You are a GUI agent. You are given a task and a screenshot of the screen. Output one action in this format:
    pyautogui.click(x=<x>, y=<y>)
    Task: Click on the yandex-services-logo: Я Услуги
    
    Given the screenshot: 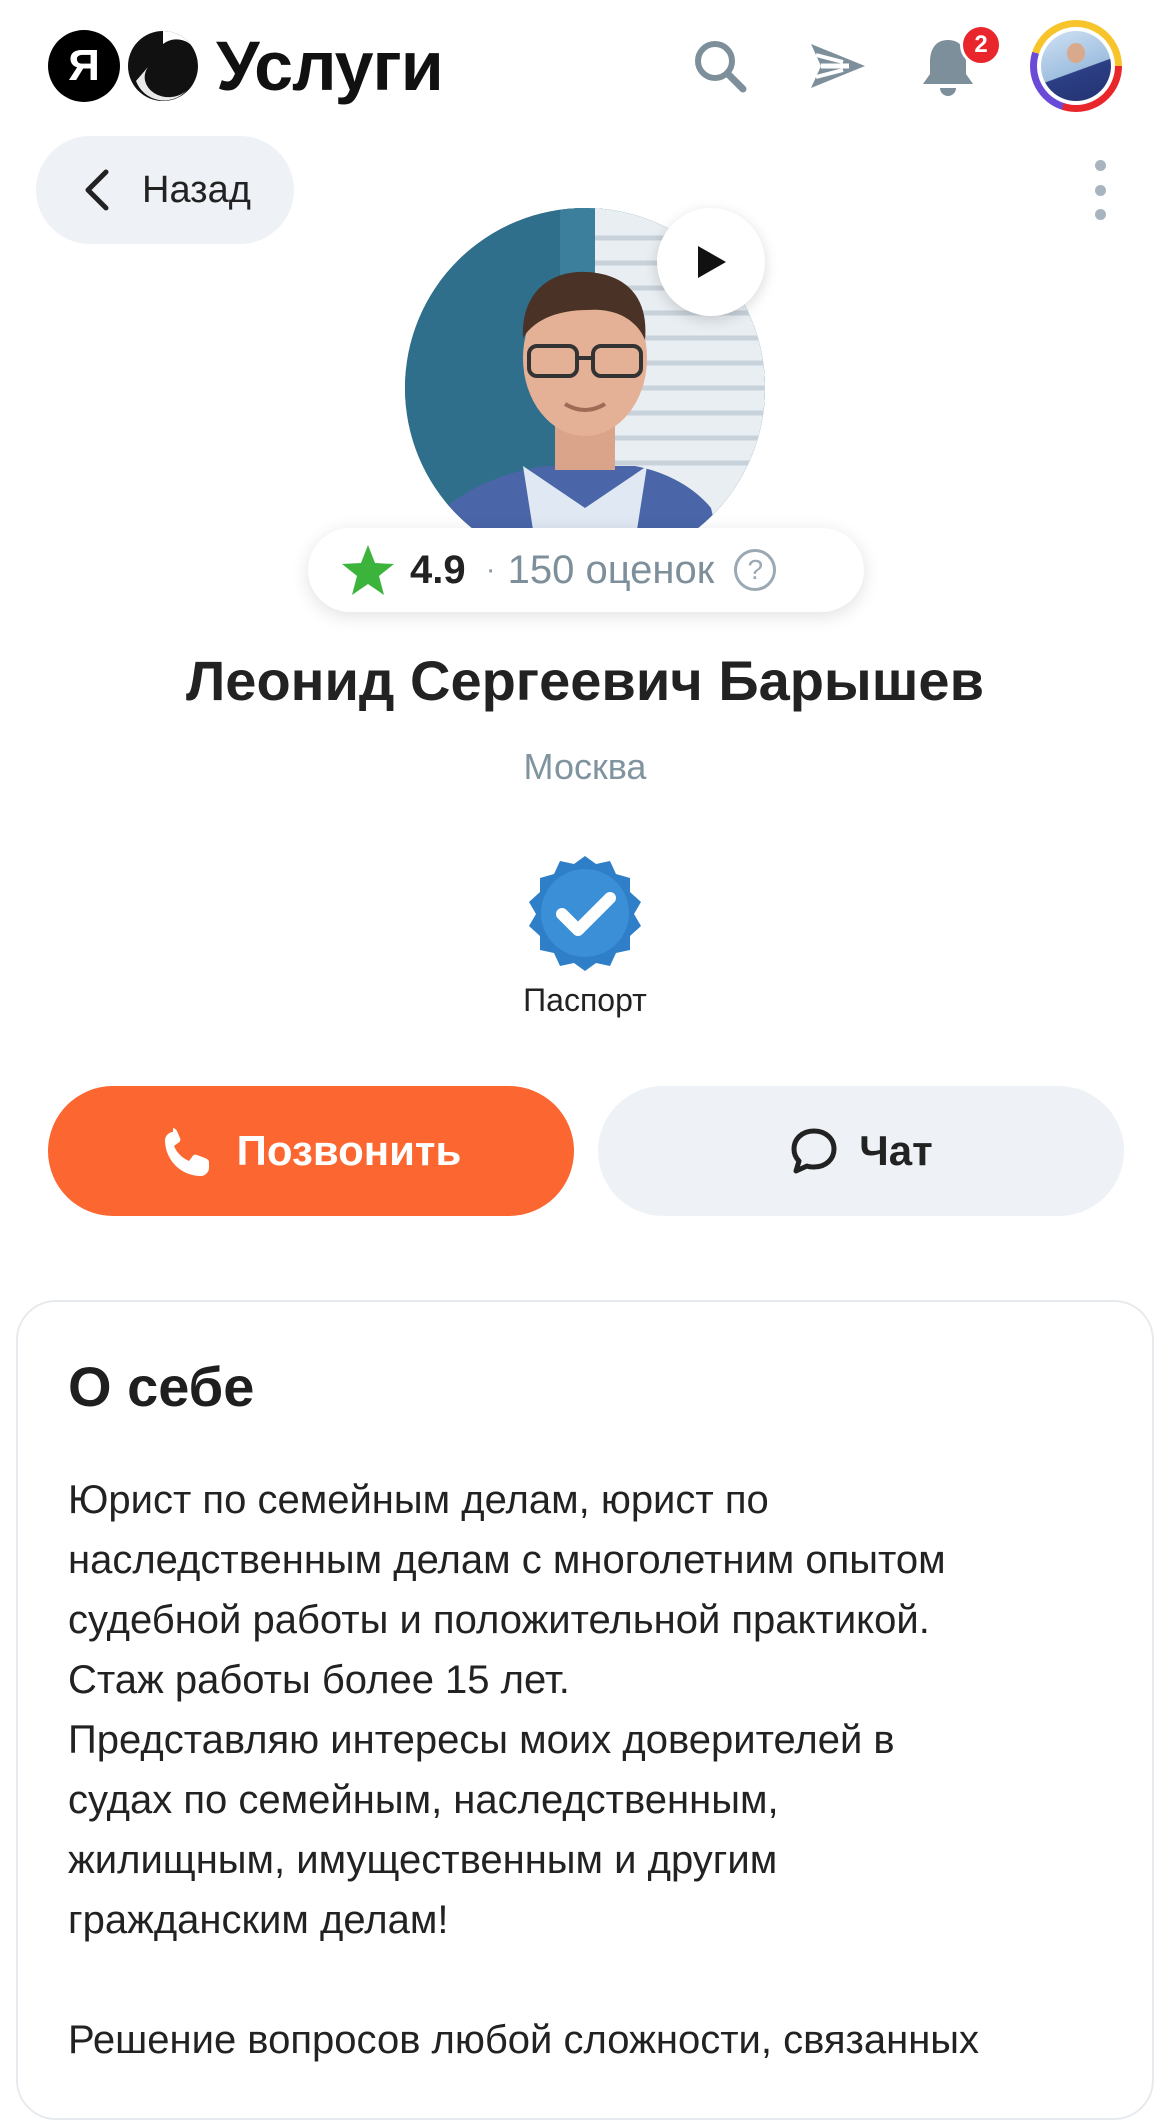 What is the action you would take?
    pyautogui.click(x=246, y=66)
    